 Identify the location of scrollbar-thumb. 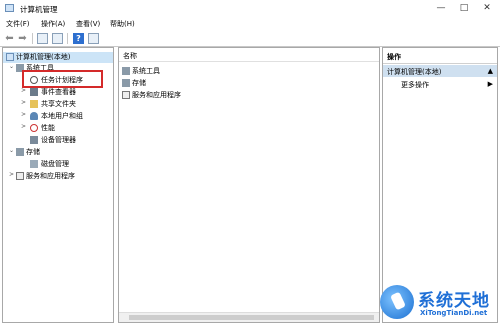
(251, 317).